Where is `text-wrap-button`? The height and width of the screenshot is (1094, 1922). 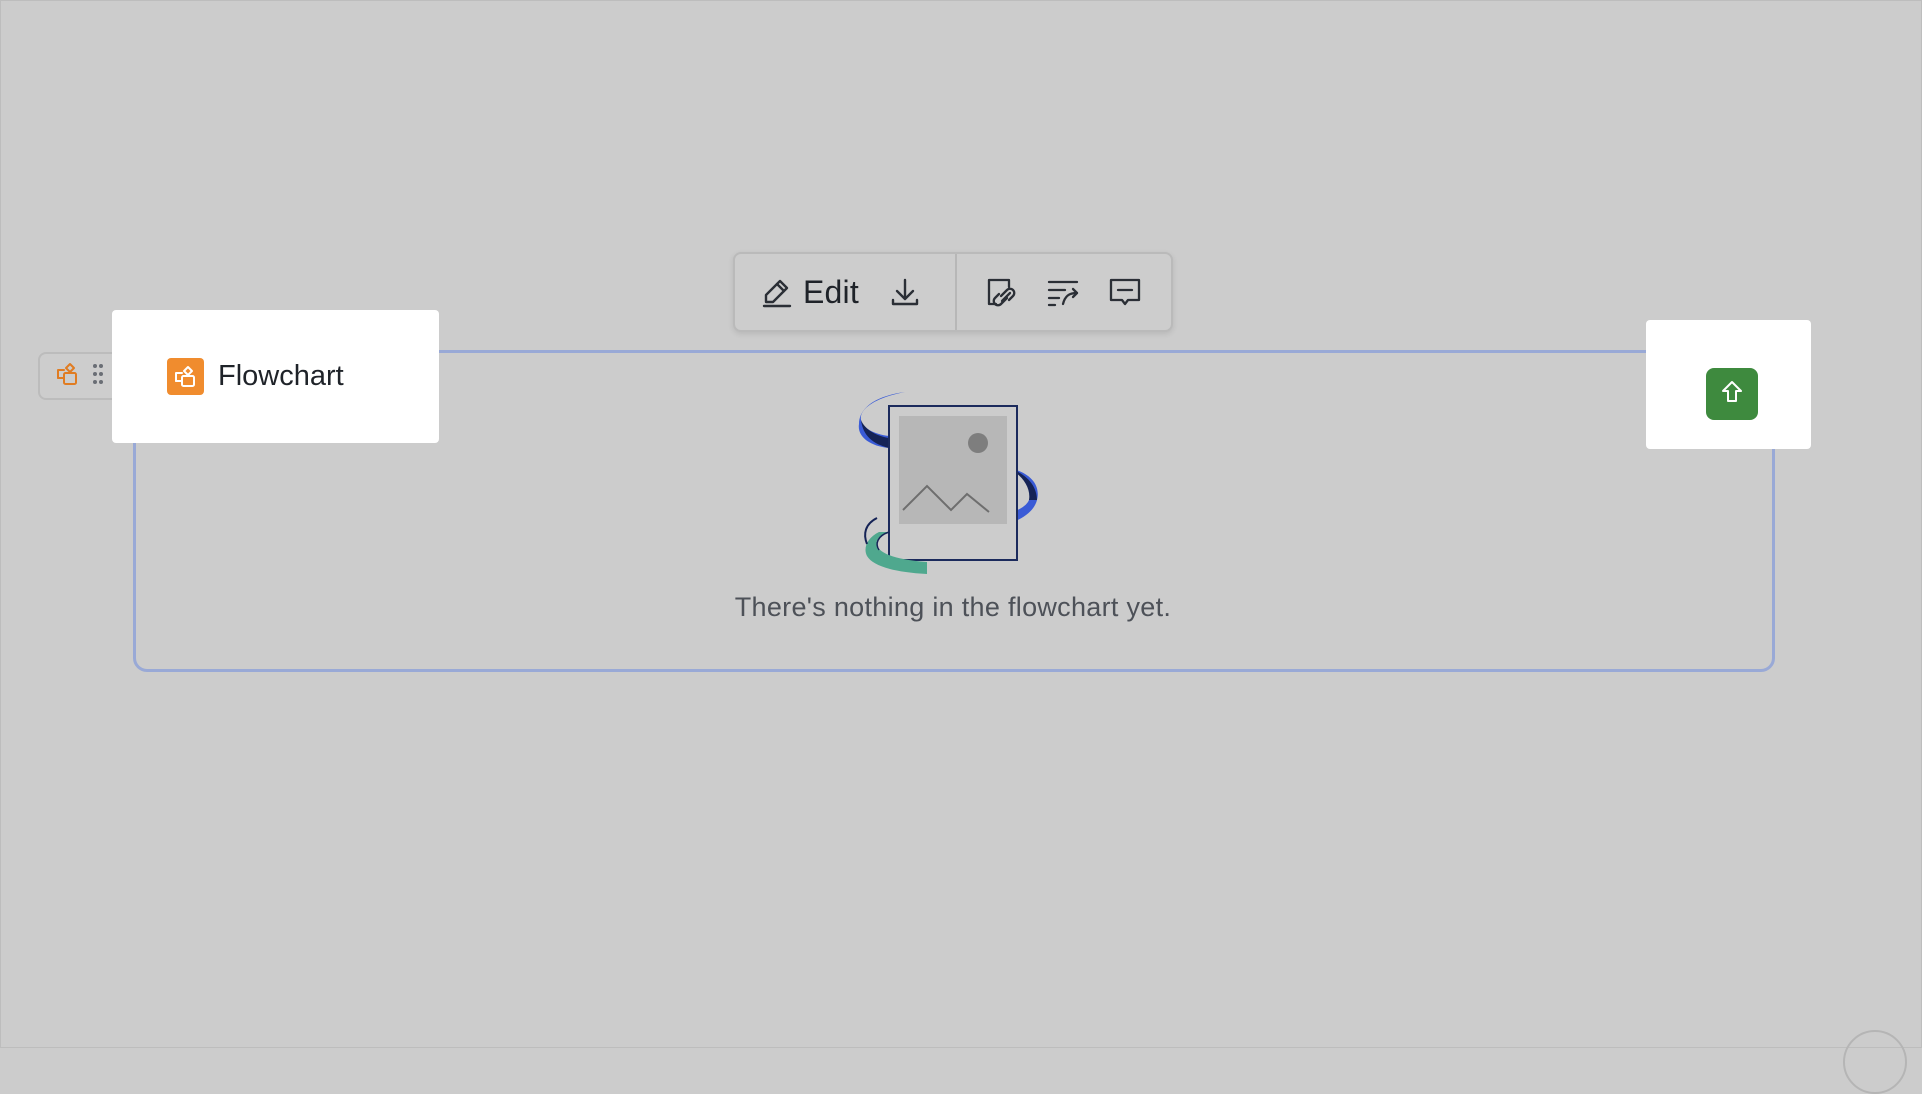
text-wrap-button is located at coordinates (1063, 292).